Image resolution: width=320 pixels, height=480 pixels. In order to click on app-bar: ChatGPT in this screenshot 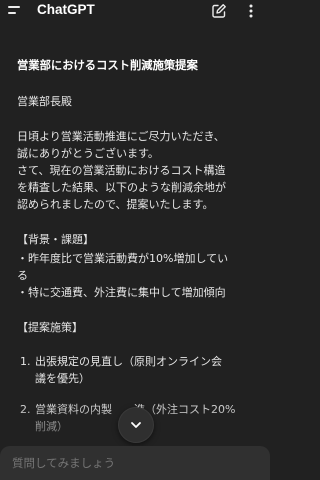, I will do `click(135, 11)`.